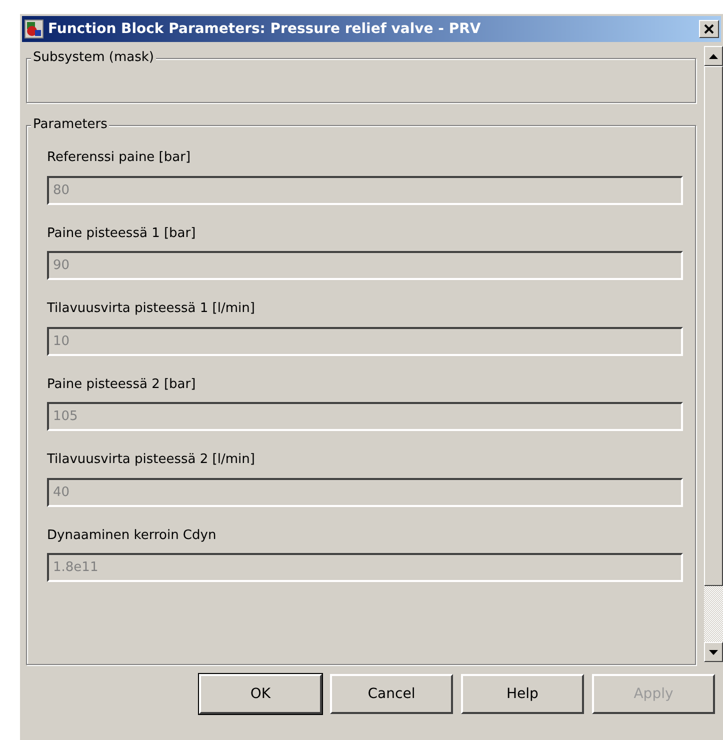 The image size is (723, 740). I want to click on down-arrow-icon, so click(713, 652).